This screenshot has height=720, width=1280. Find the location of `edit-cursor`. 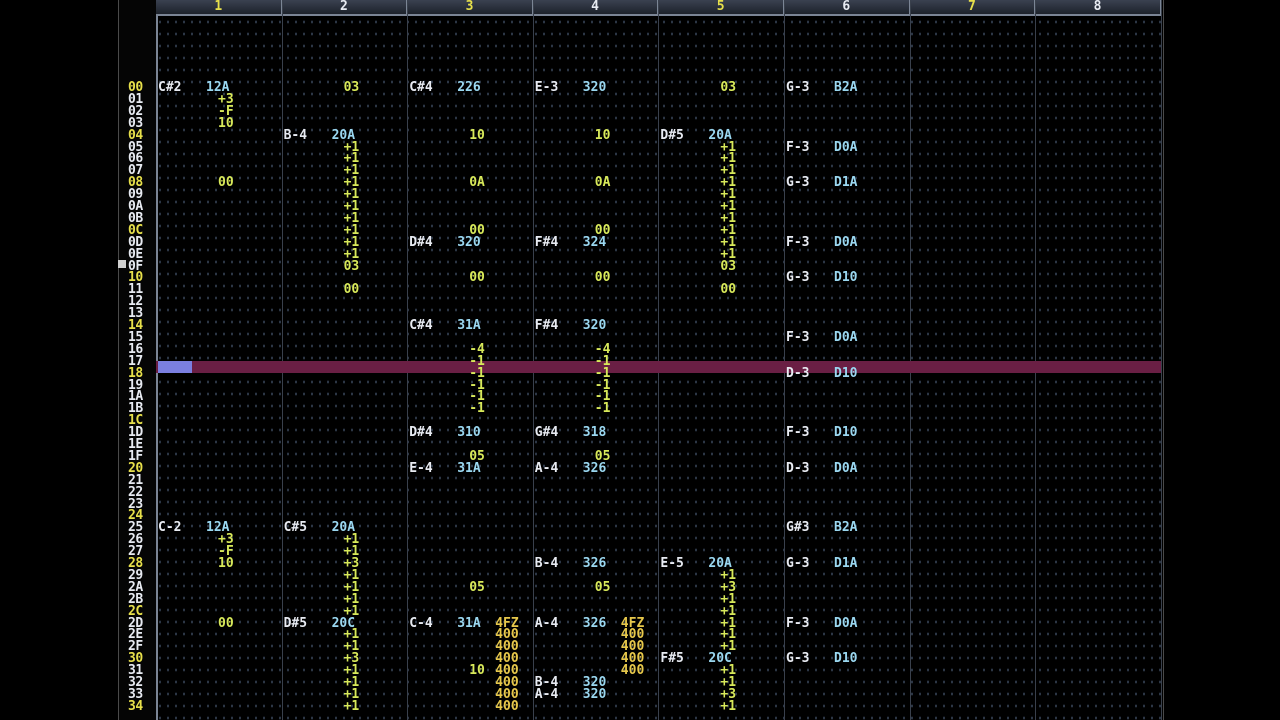

edit-cursor is located at coordinates (175, 366).